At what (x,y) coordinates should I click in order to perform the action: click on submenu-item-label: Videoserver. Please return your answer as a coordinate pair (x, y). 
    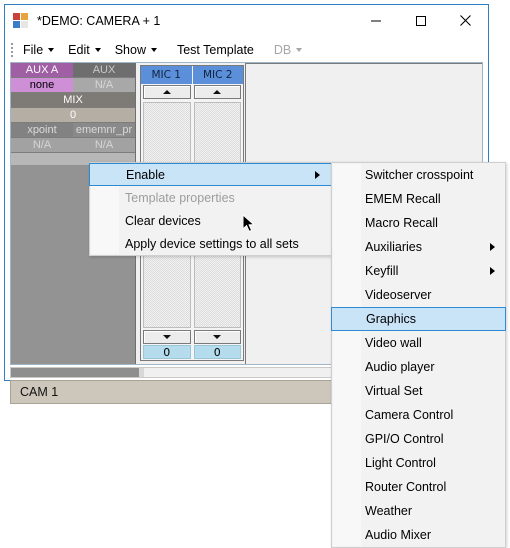
    Looking at the image, I should click on (398, 295).